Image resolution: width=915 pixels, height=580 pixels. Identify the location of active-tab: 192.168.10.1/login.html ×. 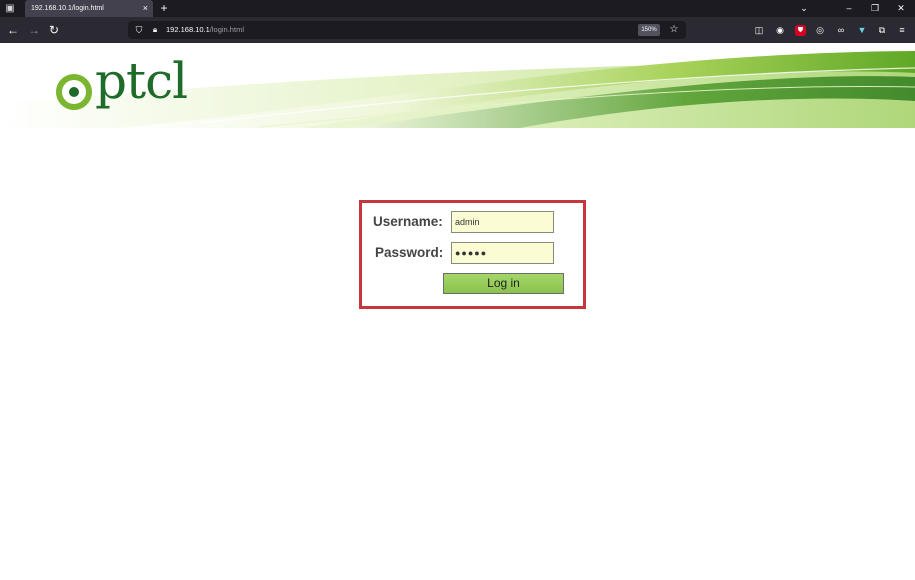
(89, 8).